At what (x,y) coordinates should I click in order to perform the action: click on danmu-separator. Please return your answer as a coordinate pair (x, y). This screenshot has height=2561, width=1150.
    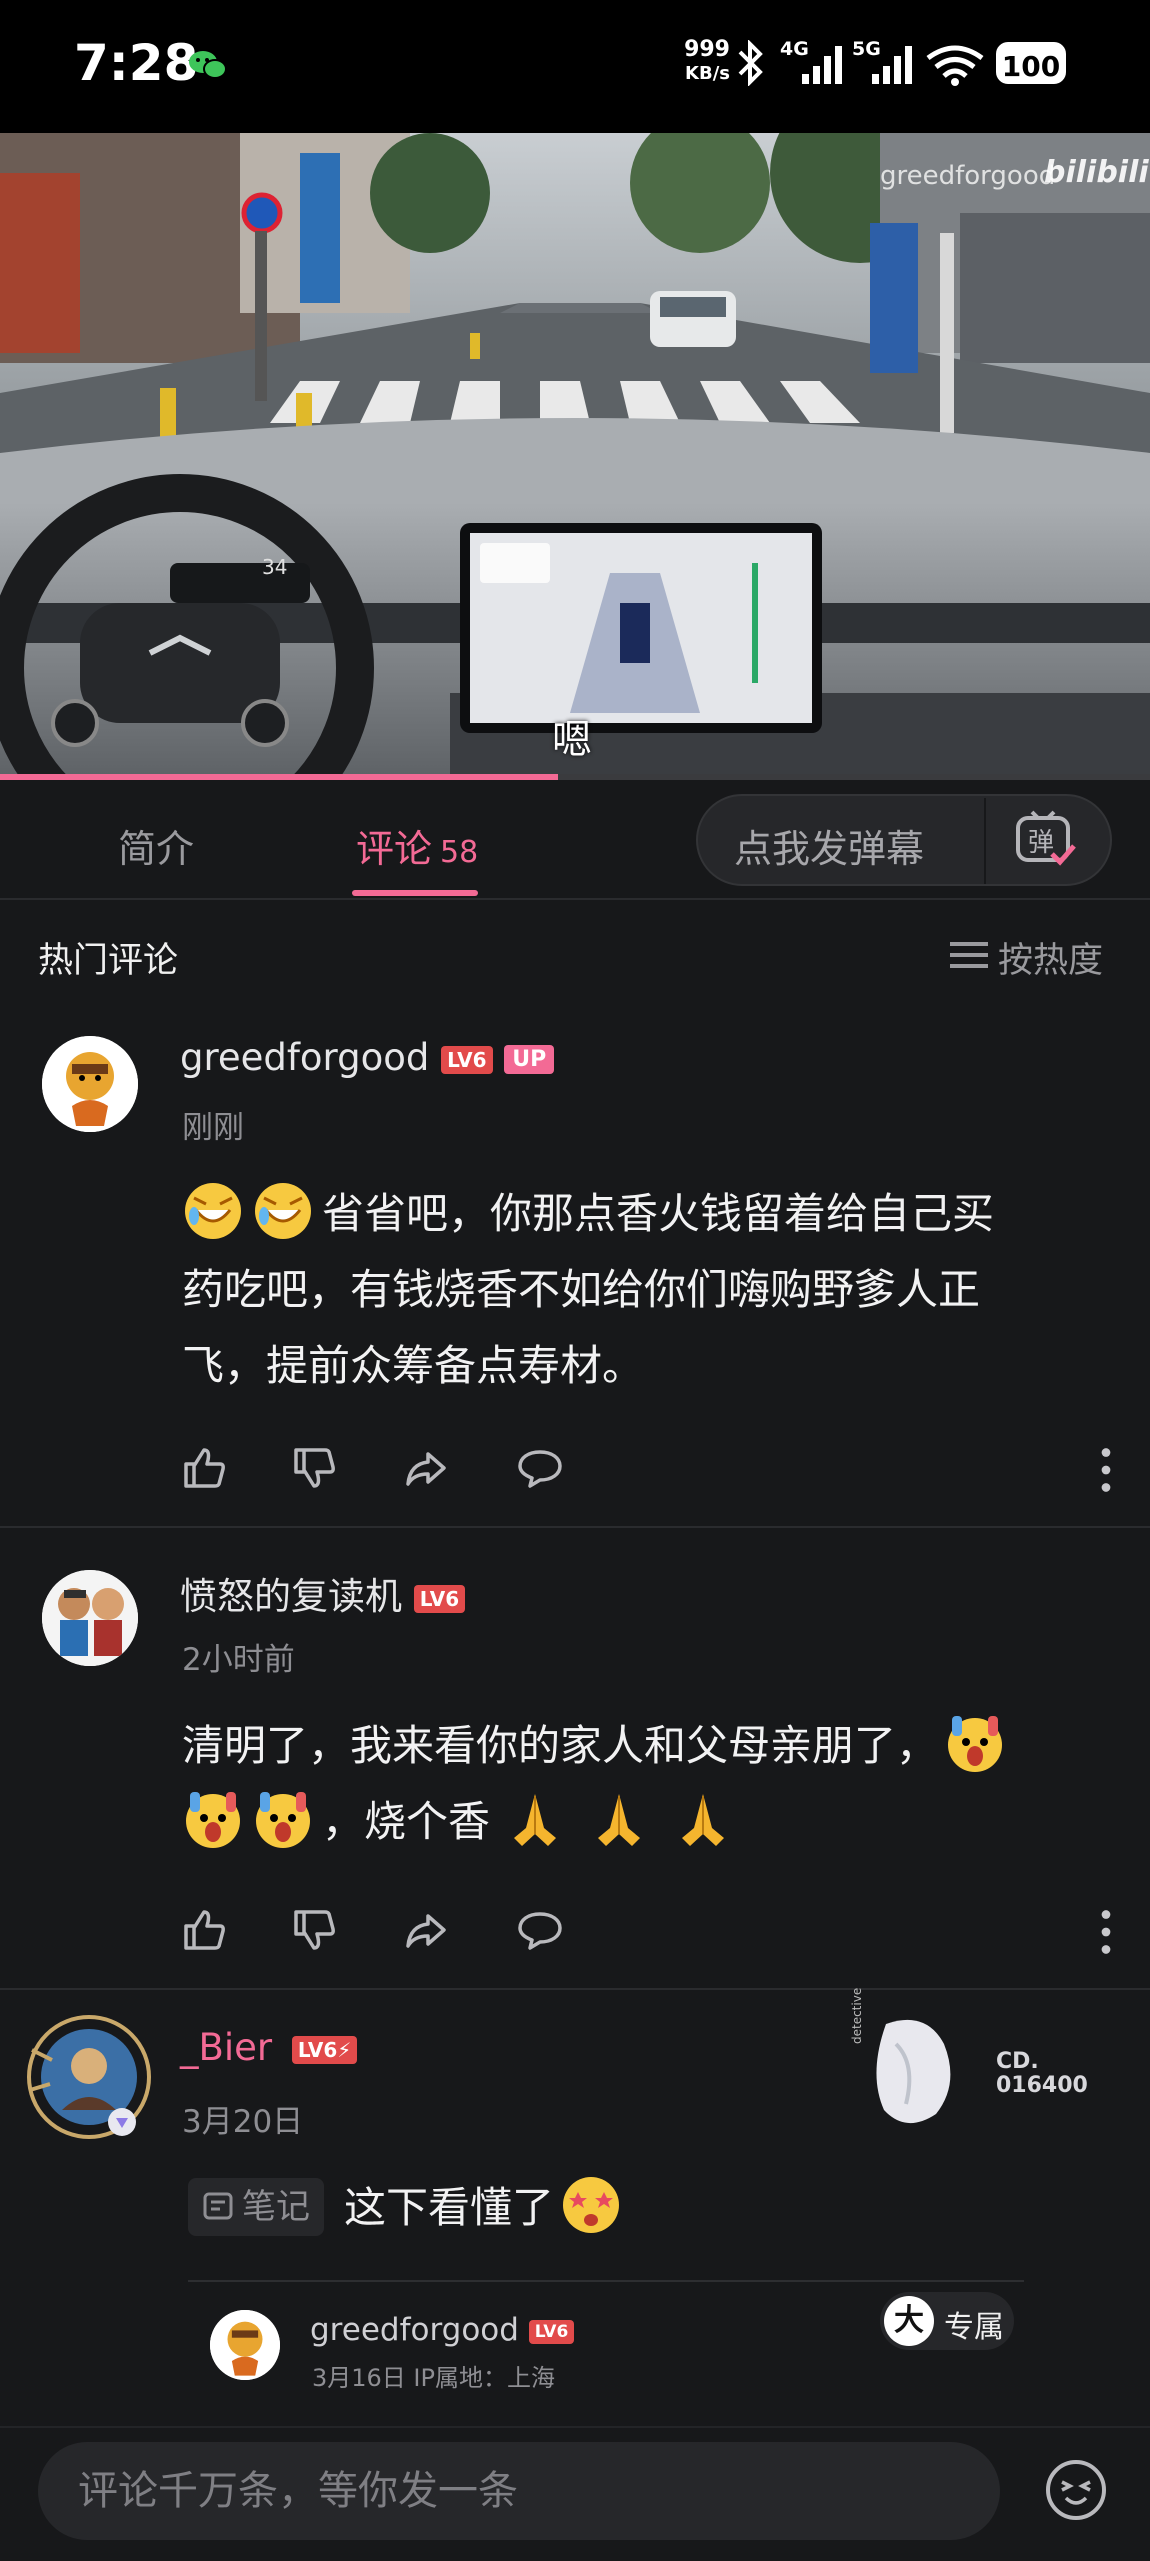
    Looking at the image, I should click on (985, 841).